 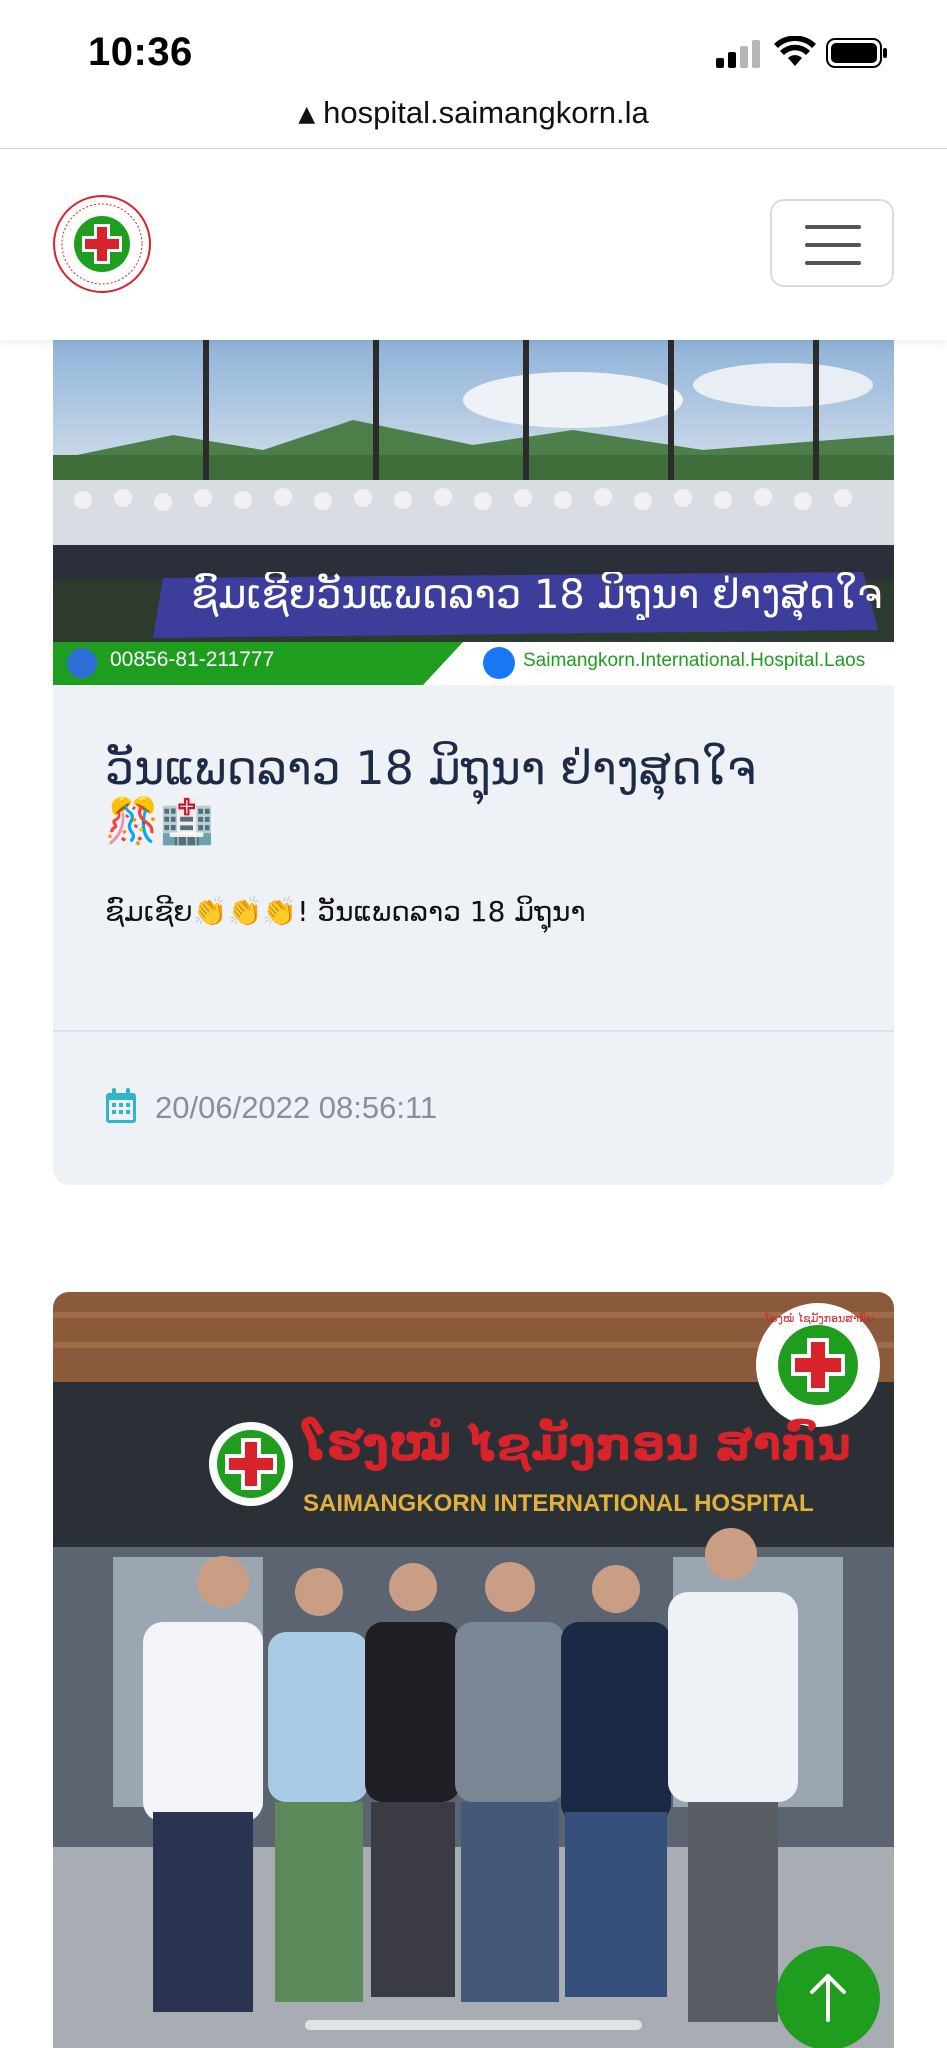 What do you see at coordinates (473, 1031) in the screenshot?
I see `card-divider` at bounding box center [473, 1031].